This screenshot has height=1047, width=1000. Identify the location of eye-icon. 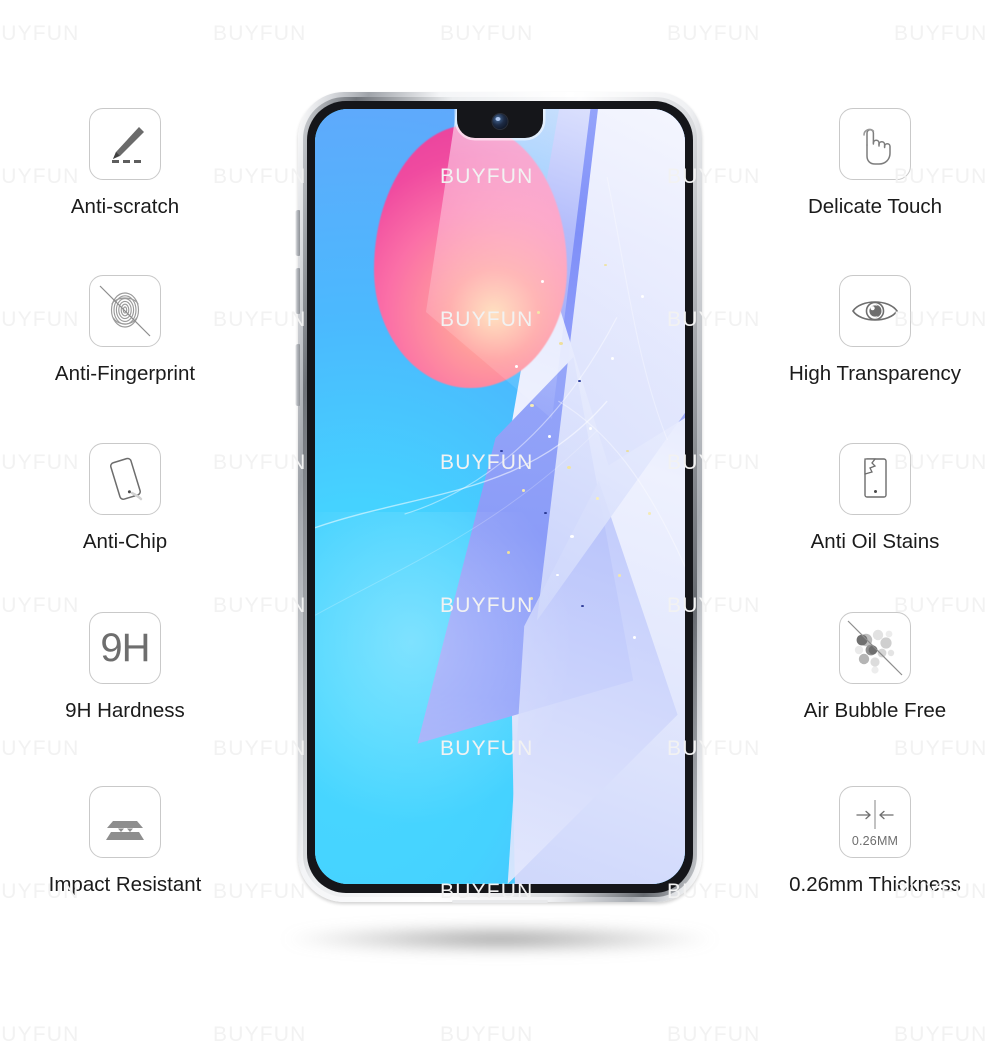
(875, 311).